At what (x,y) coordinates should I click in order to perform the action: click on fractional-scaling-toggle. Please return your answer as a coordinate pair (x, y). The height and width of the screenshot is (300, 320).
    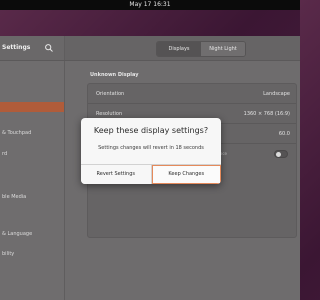
    Looking at the image, I should click on (281, 154).